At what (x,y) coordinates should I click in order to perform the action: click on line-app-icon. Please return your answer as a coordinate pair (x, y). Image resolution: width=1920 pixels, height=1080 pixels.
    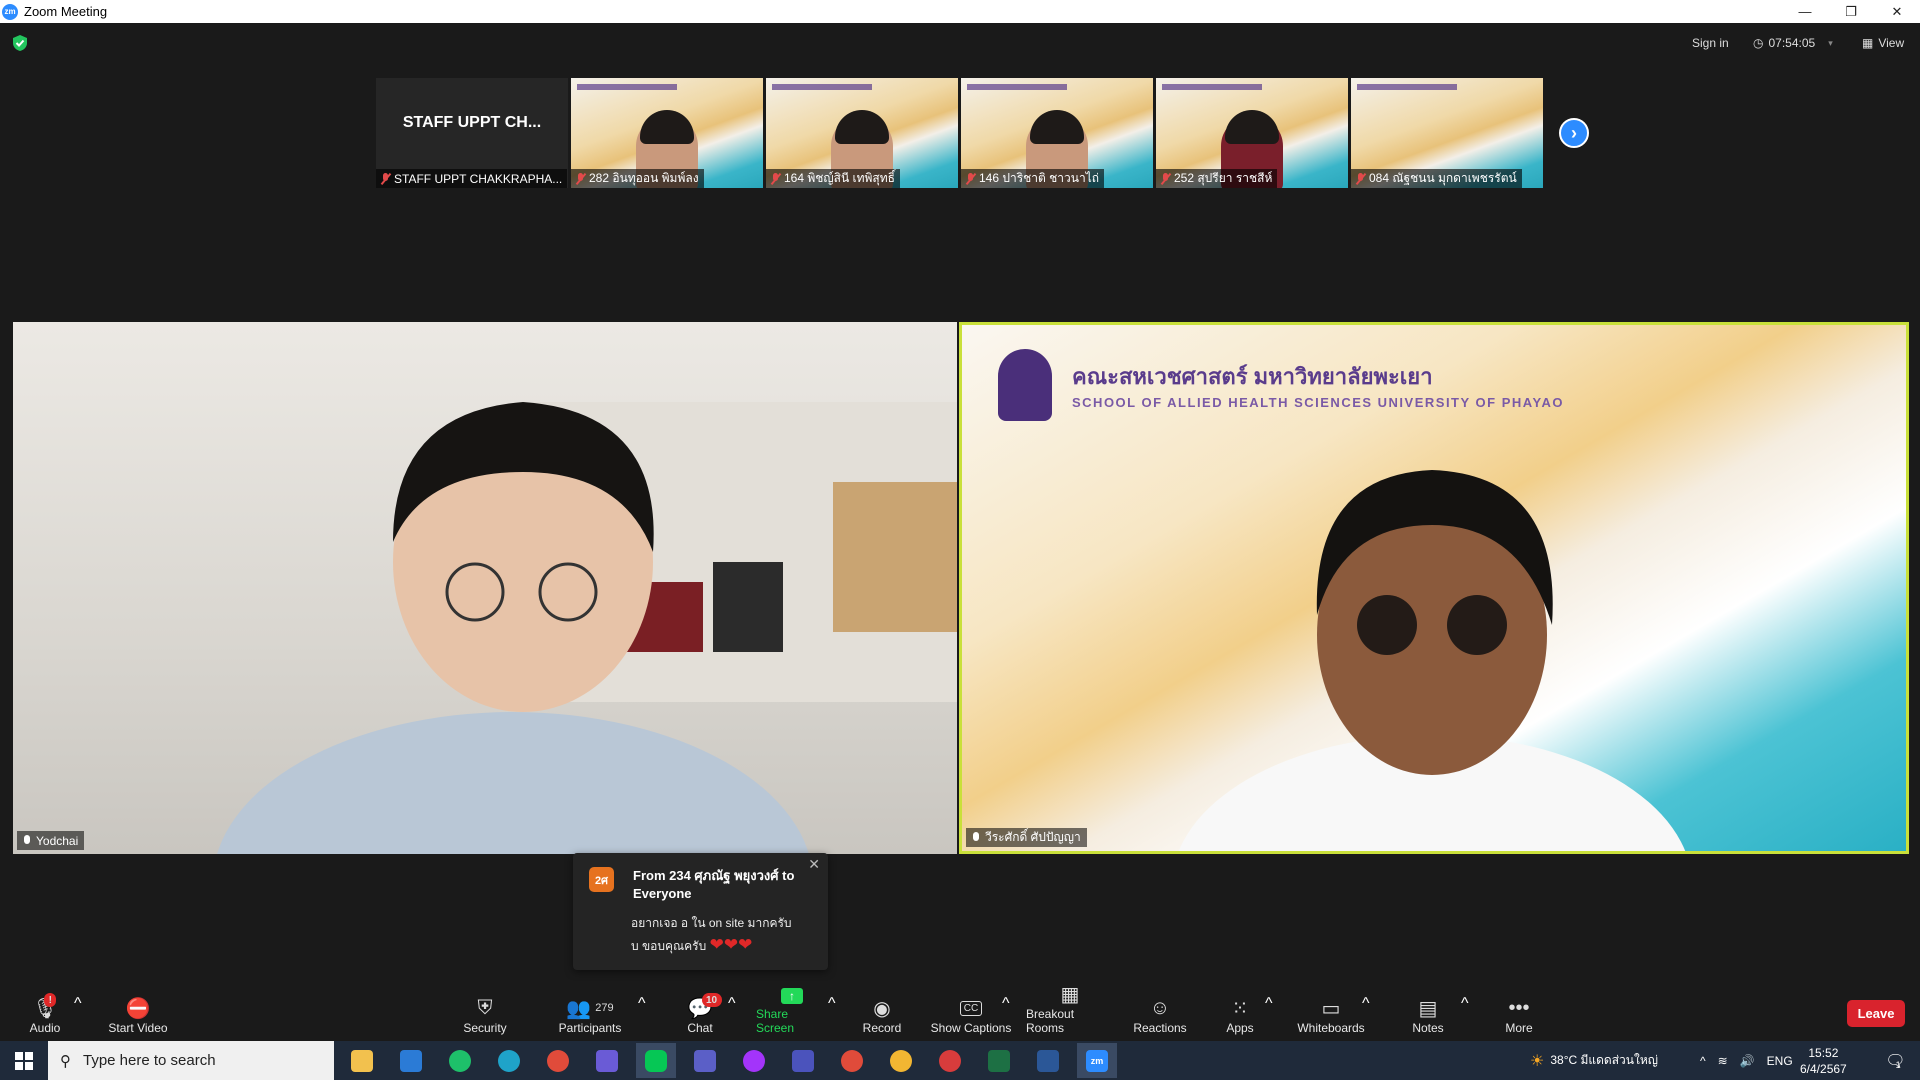
    Looking at the image, I should click on (656, 1060).